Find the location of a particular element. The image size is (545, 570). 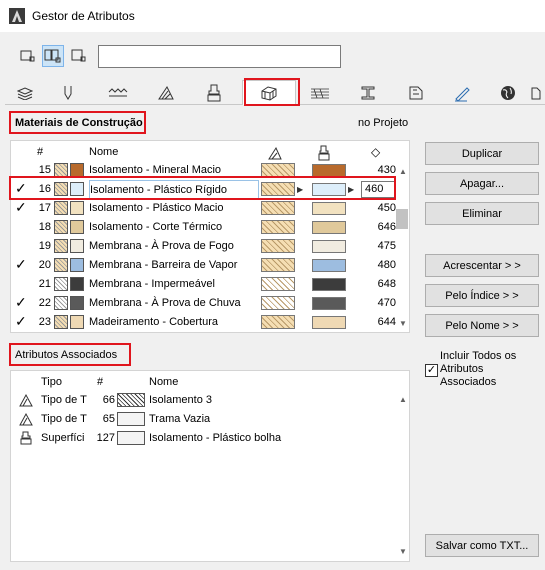

material-row: ✓ 22 Membrana - À Prova de Chuva 470 is located at coordinates (210, 303).